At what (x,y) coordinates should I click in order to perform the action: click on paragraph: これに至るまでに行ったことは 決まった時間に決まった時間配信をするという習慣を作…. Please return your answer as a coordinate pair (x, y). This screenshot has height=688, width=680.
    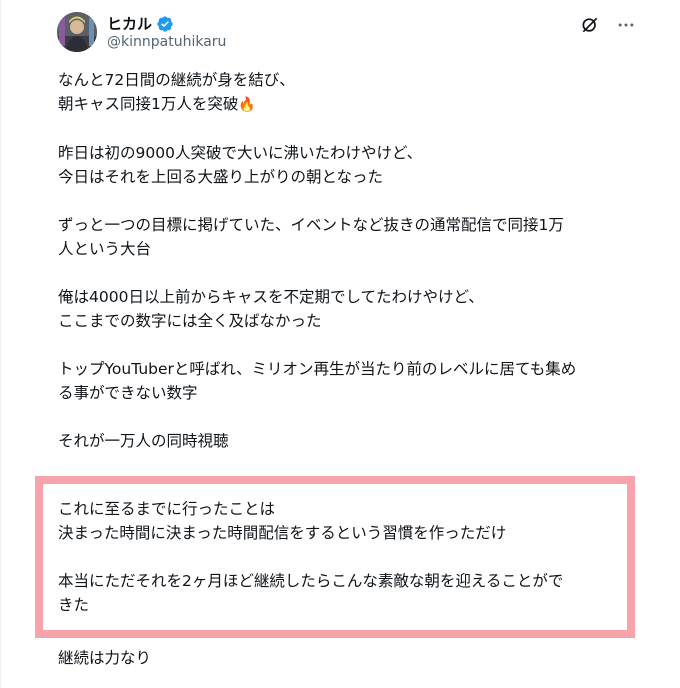
    Looking at the image, I should click on (340, 521).